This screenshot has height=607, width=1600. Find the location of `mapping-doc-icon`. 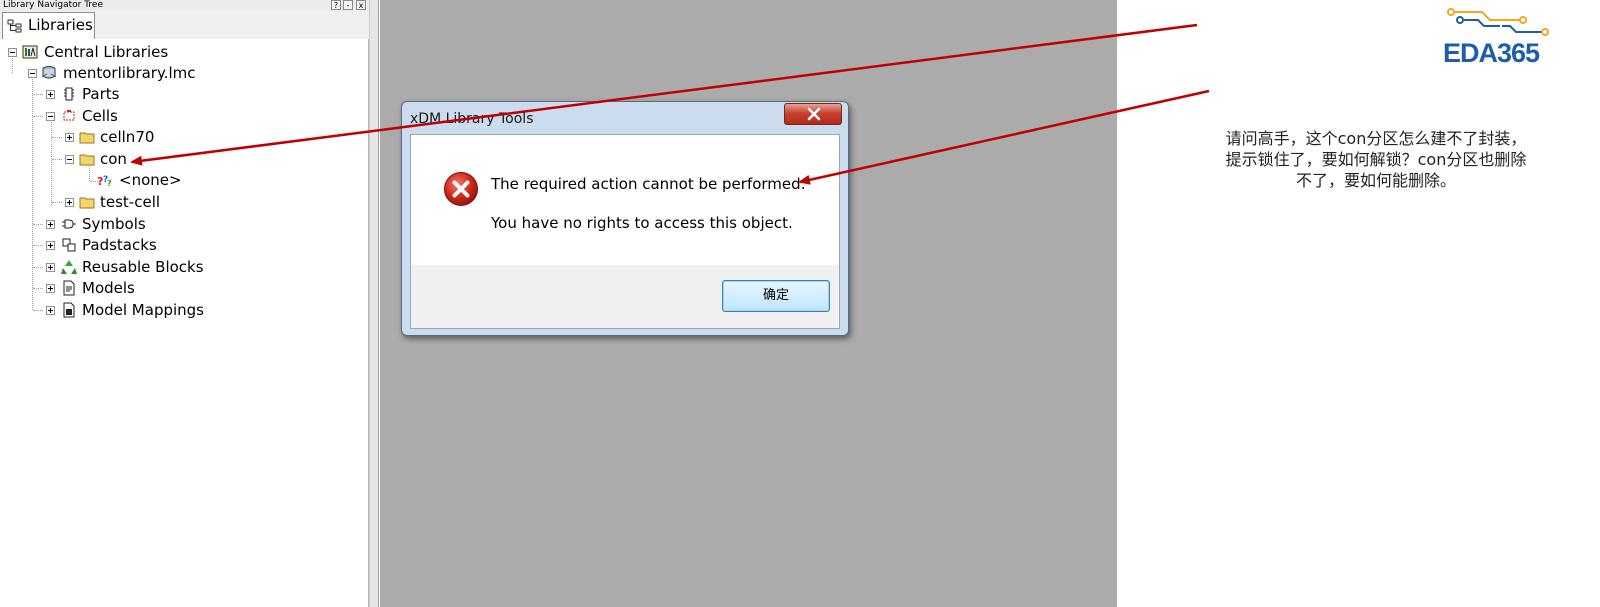

mapping-doc-icon is located at coordinates (69, 310).